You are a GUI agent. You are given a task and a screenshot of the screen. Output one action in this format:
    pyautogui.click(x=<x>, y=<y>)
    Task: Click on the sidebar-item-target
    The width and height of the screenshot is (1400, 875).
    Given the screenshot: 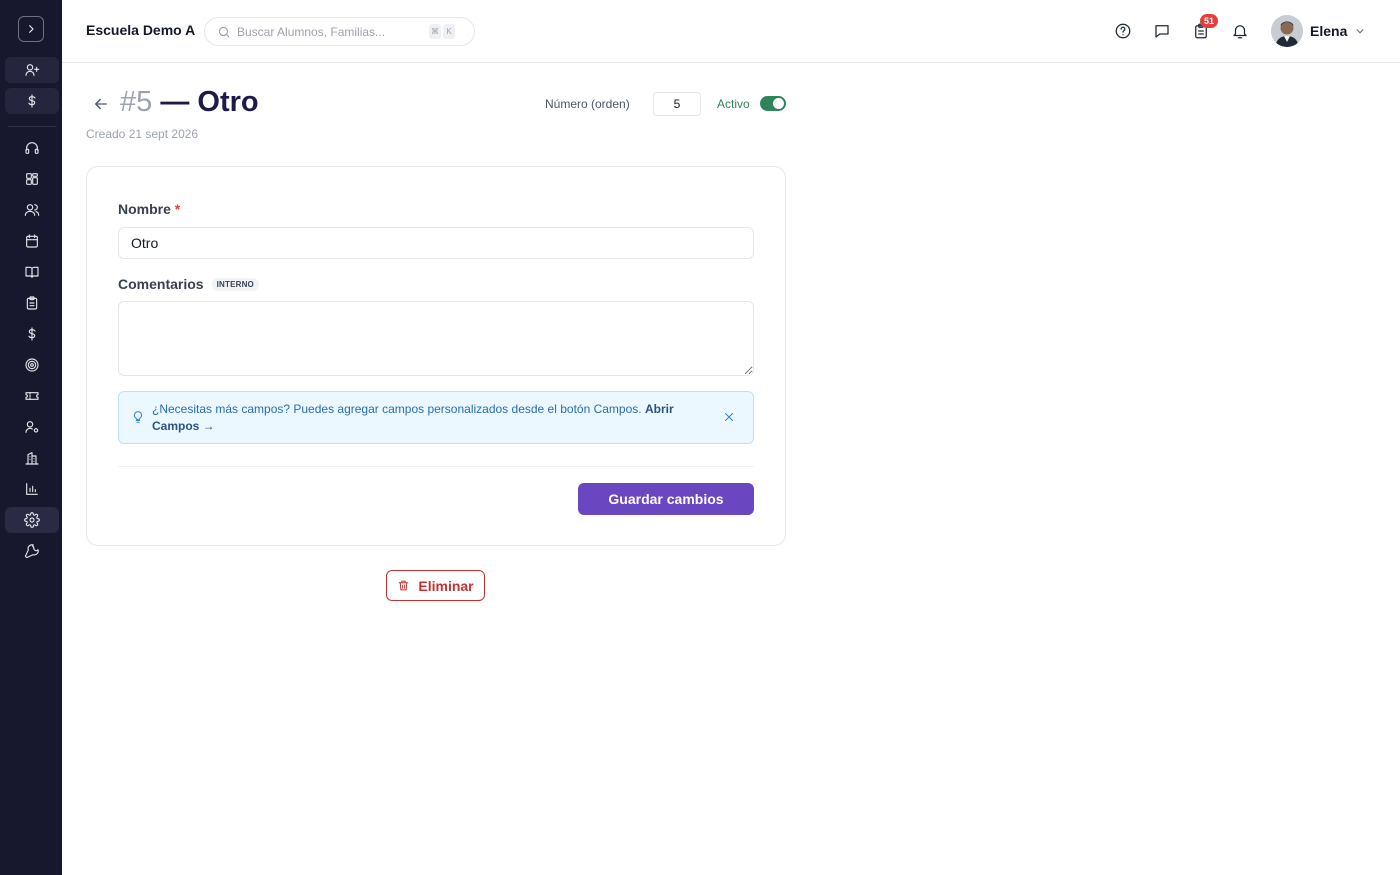 What is the action you would take?
    pyautogui.click(x=32, y=365)
    